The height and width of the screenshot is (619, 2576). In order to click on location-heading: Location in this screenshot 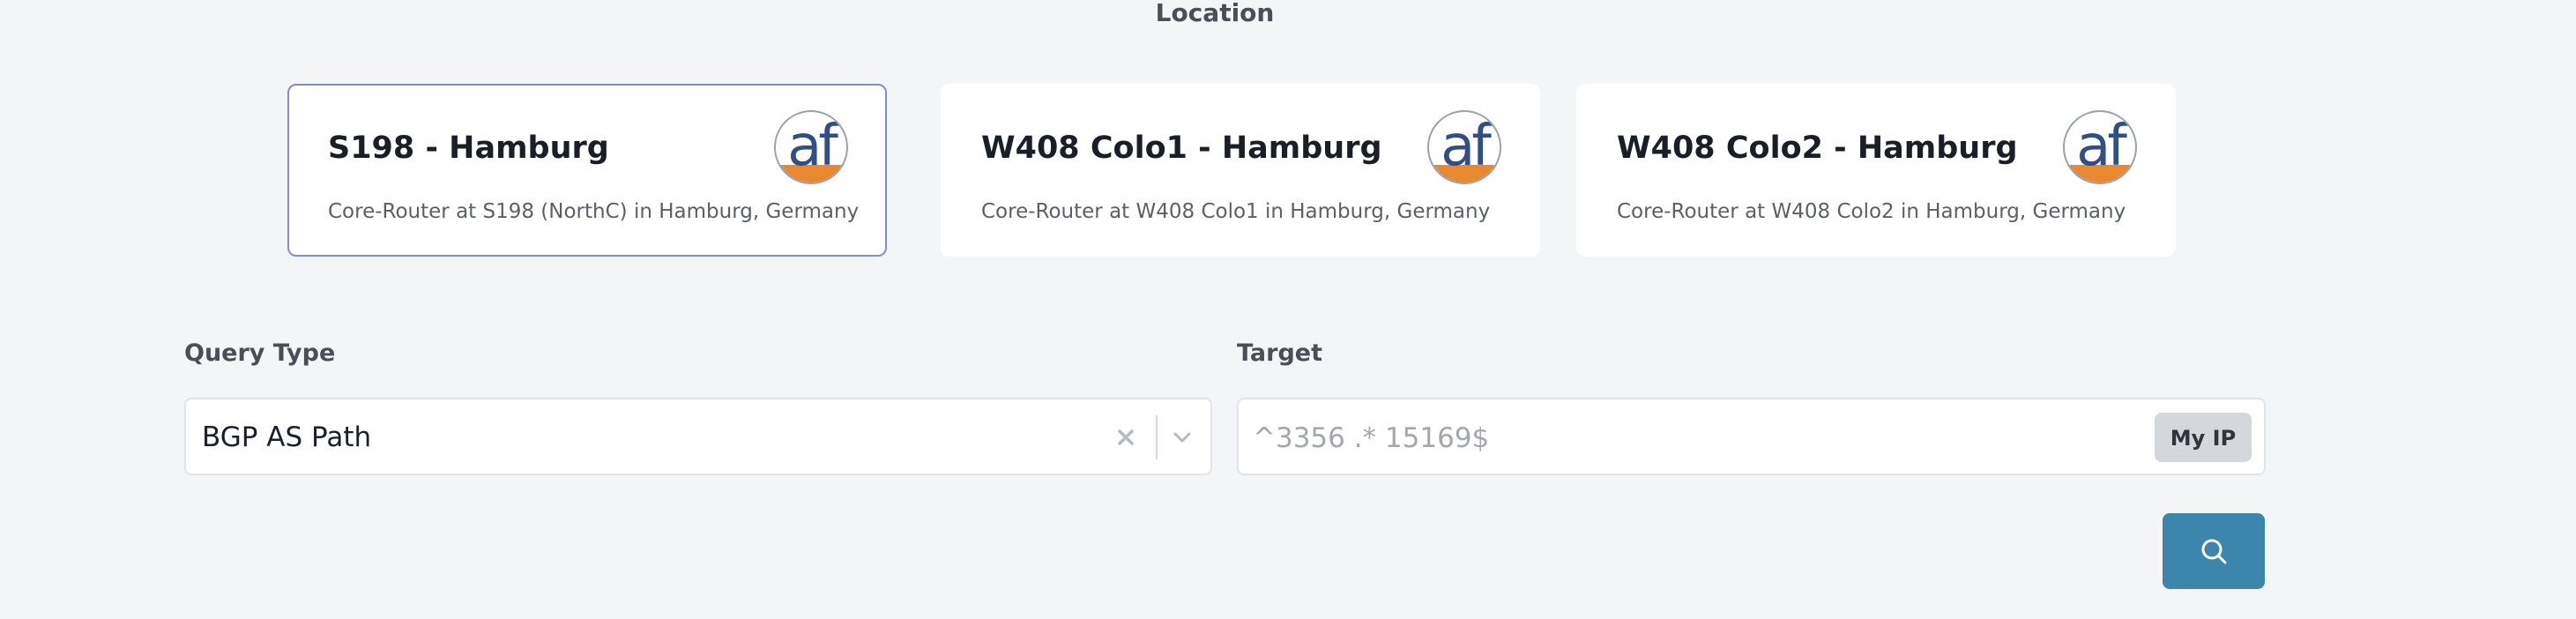, I will do `click(1215, 13)`.